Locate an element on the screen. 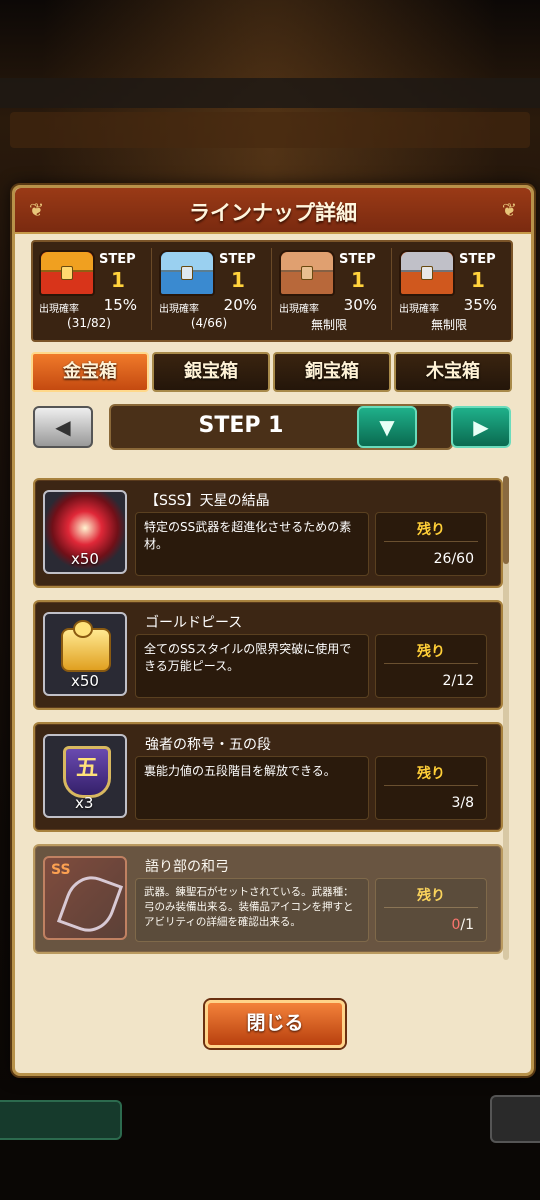 This screenshot has height=1200, width=540. step-dropdown-button: ▼ is located at coordinates (387, 427).